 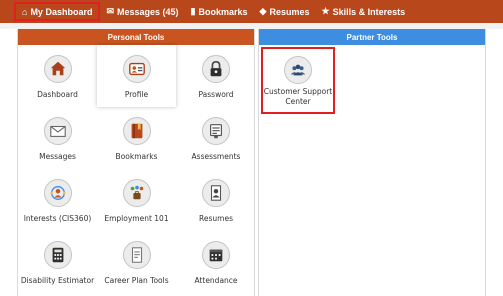 I want to click on tool-career-plan-tools: Career Plan Tools, so click(x=136, y=262).